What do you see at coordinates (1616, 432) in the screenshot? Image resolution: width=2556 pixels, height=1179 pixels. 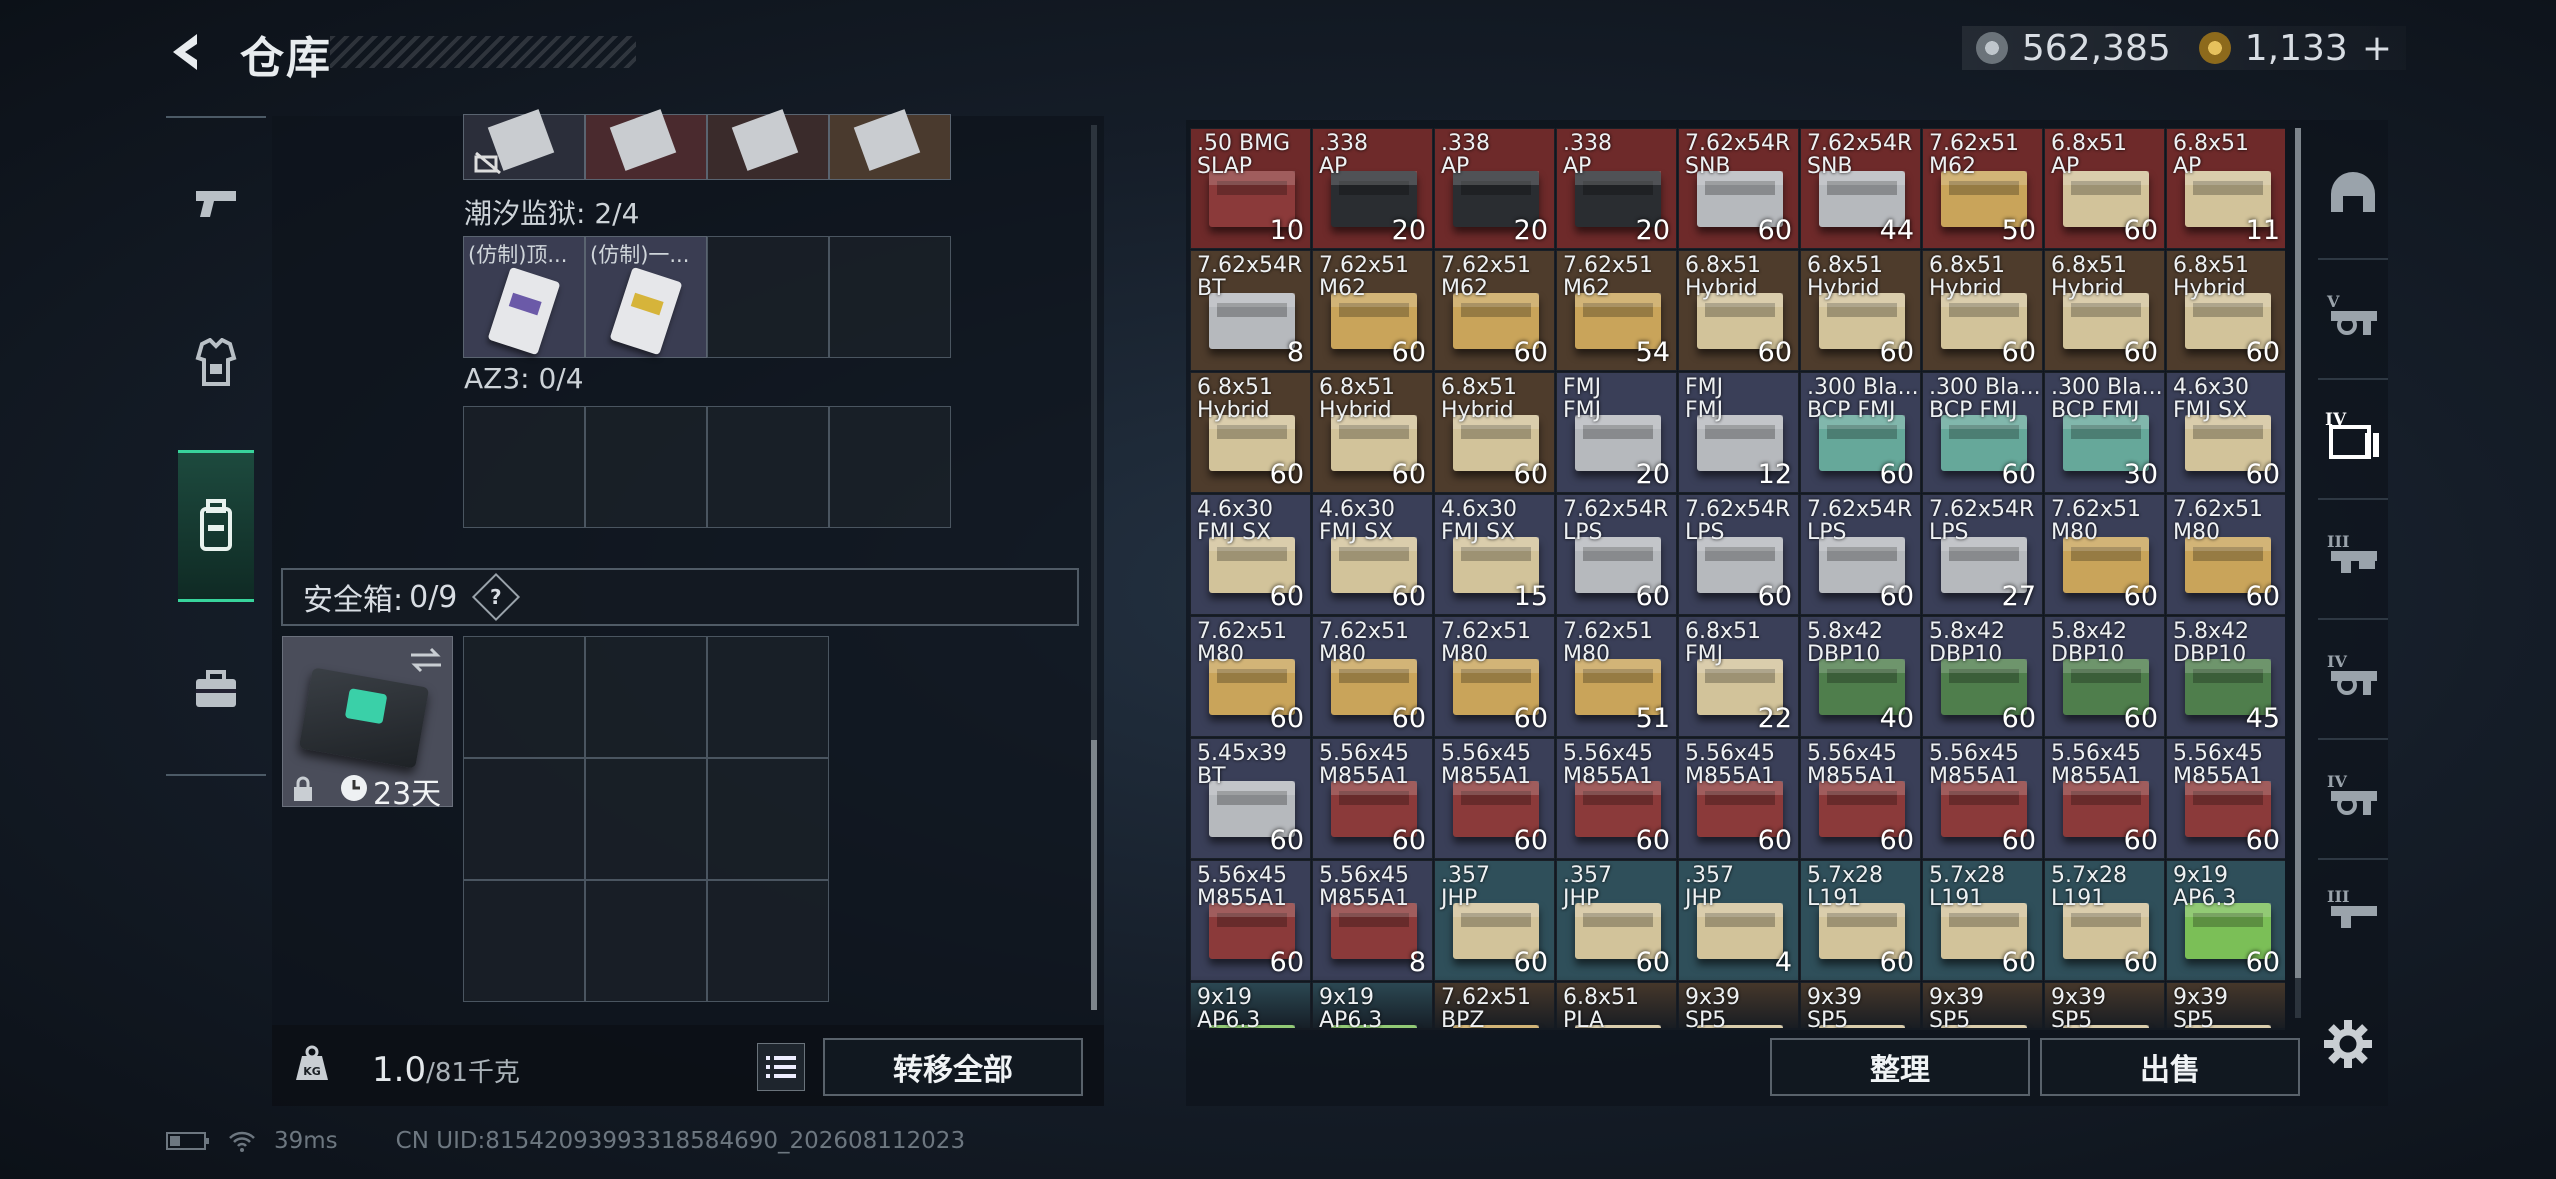 I see `ammo-slot: FMJ FMJ 20` at bounding box center [1616, 432].